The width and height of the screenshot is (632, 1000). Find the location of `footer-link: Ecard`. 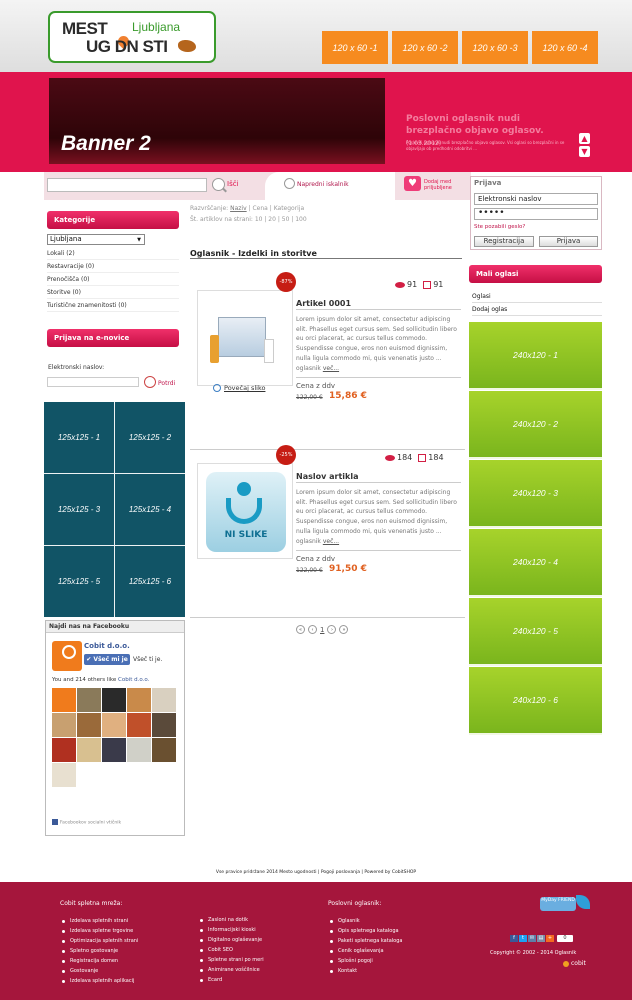

footer-link: Ecard is located at coordinates (231, 980).